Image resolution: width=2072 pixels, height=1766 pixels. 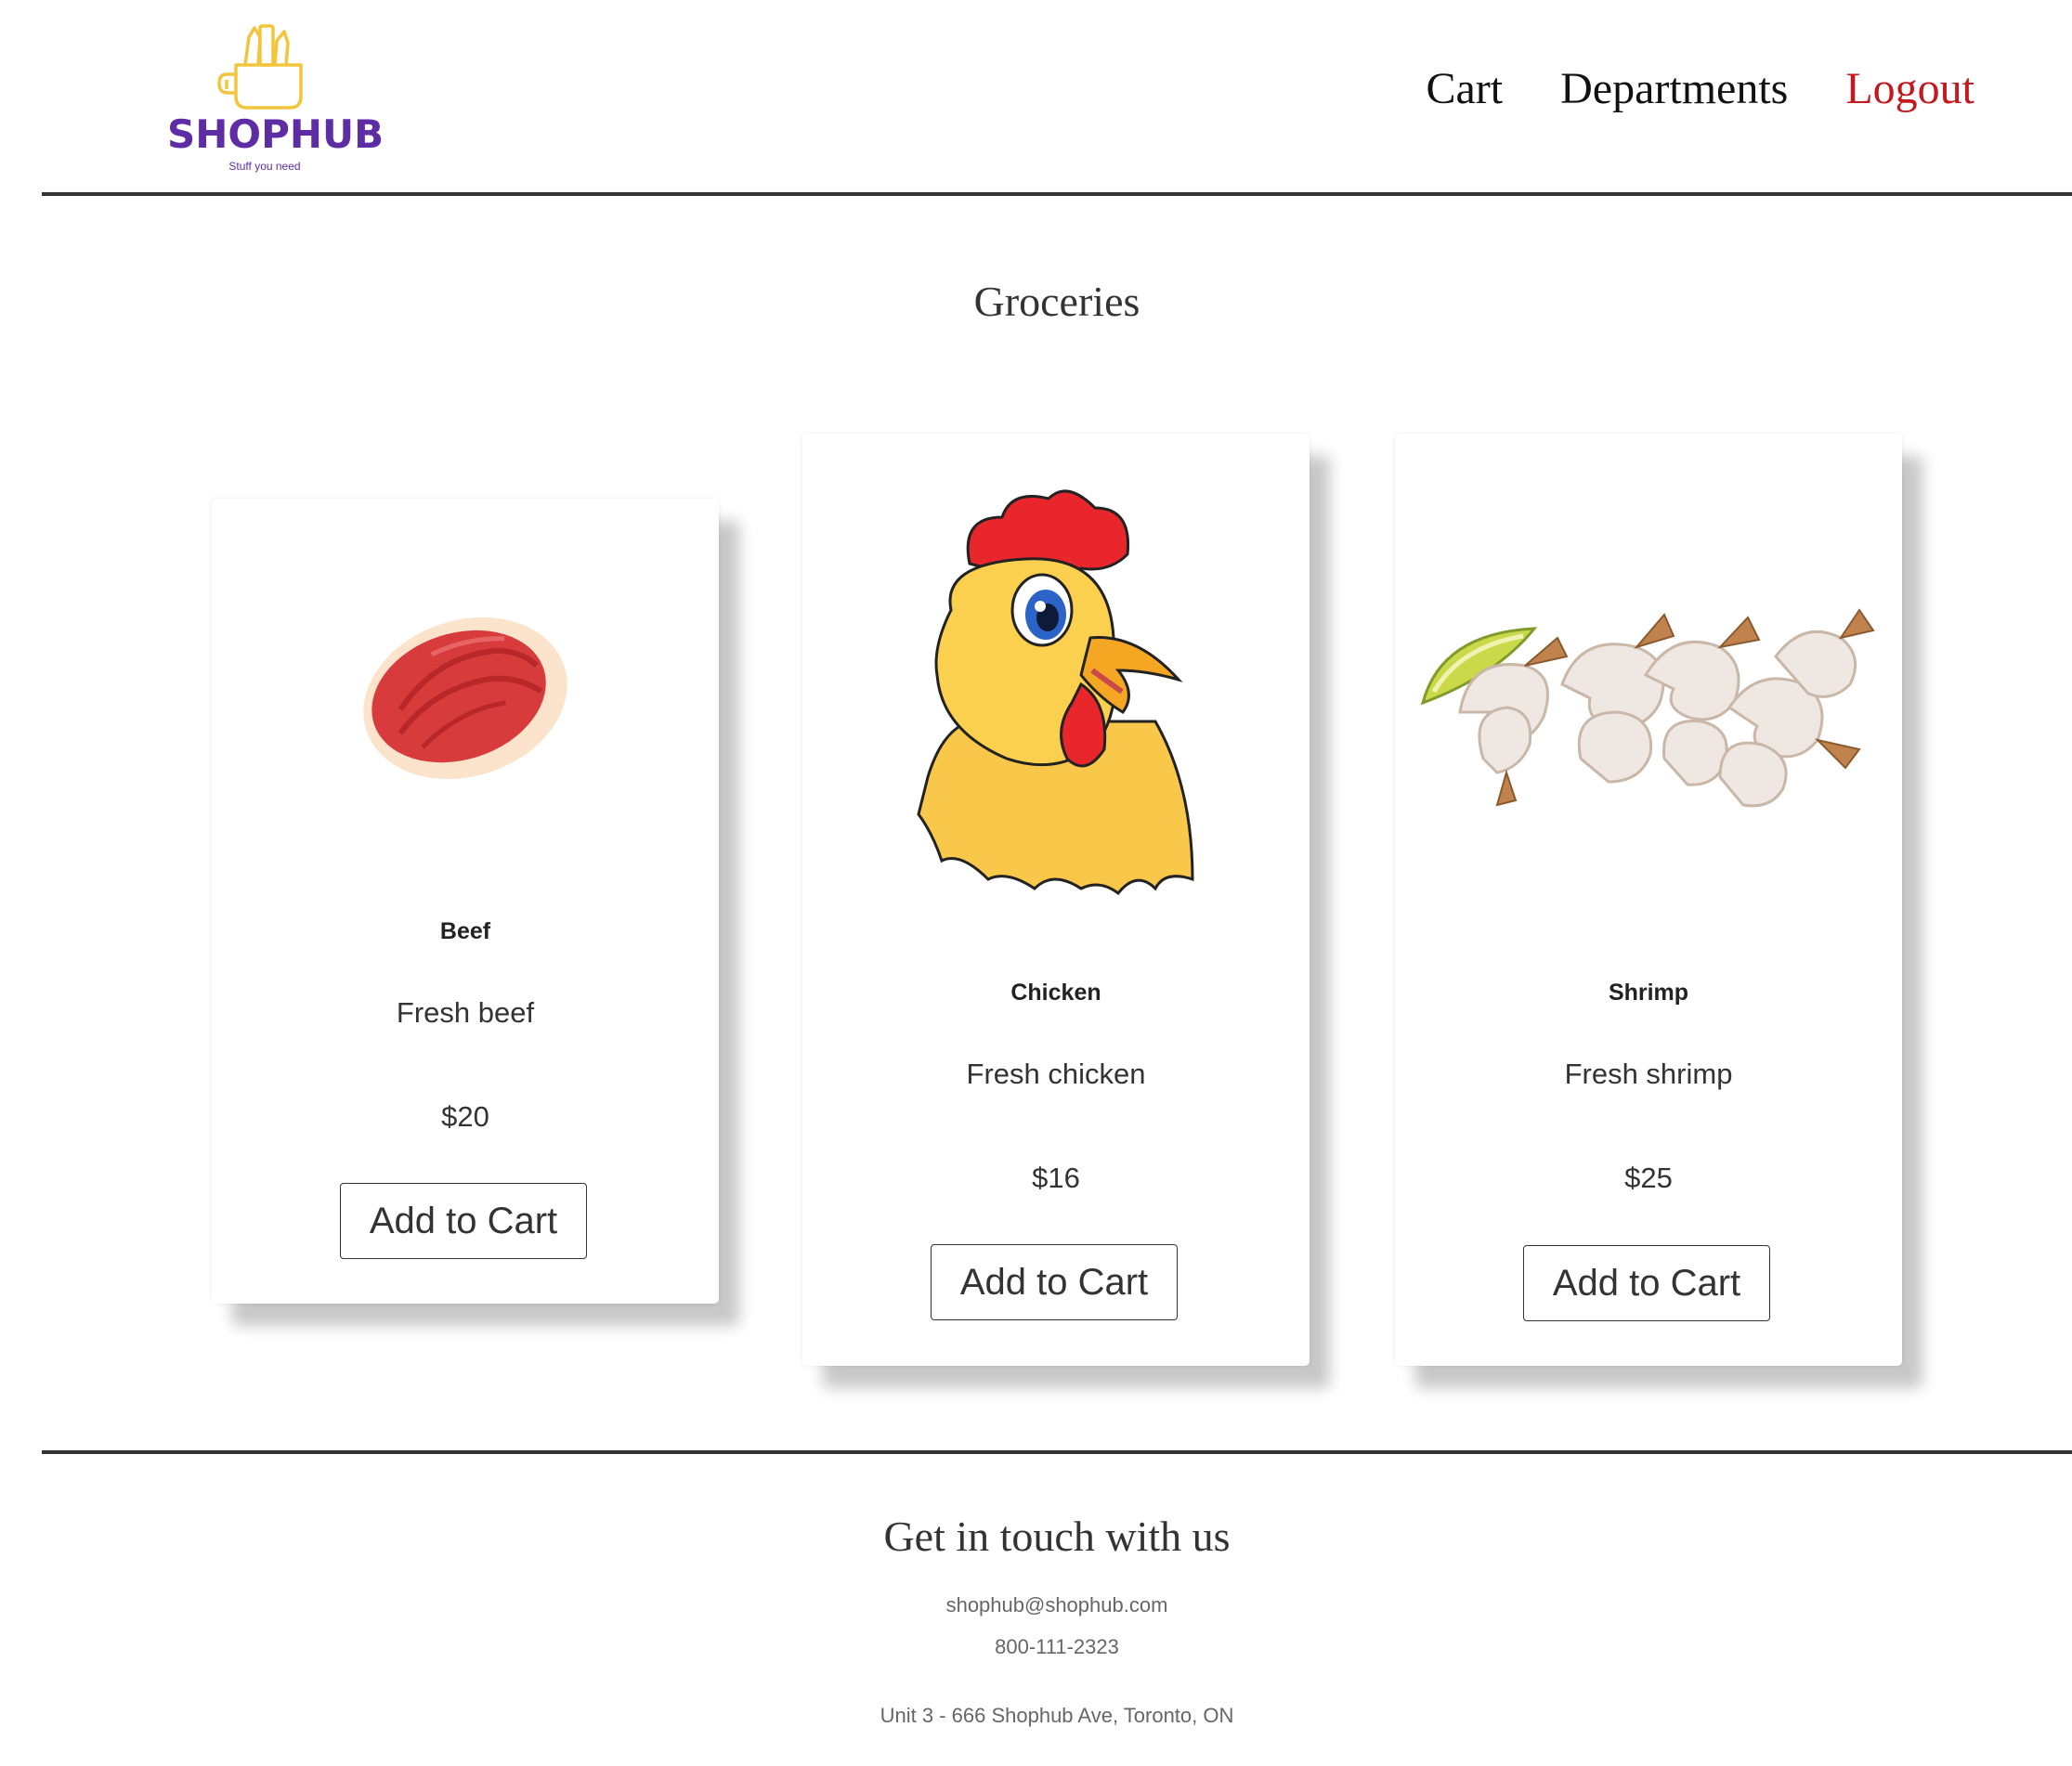 What do you see at coordinates (1057, 1647) in the screenshot?
I see `footer-phone: 800-111-2323` at bounding box center [1057, 1647].